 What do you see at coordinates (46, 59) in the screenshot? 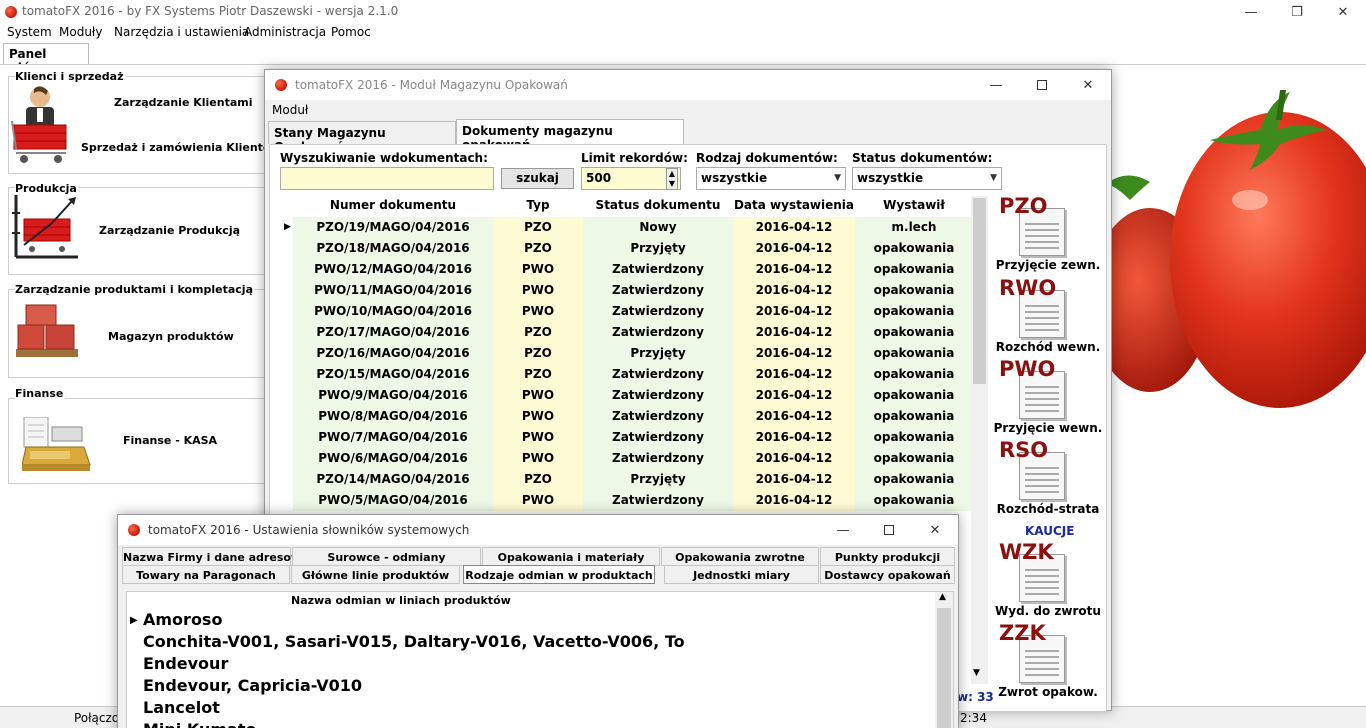
I see `tab-panel-glowny: Panel główny` at bounding box center [46, 59].